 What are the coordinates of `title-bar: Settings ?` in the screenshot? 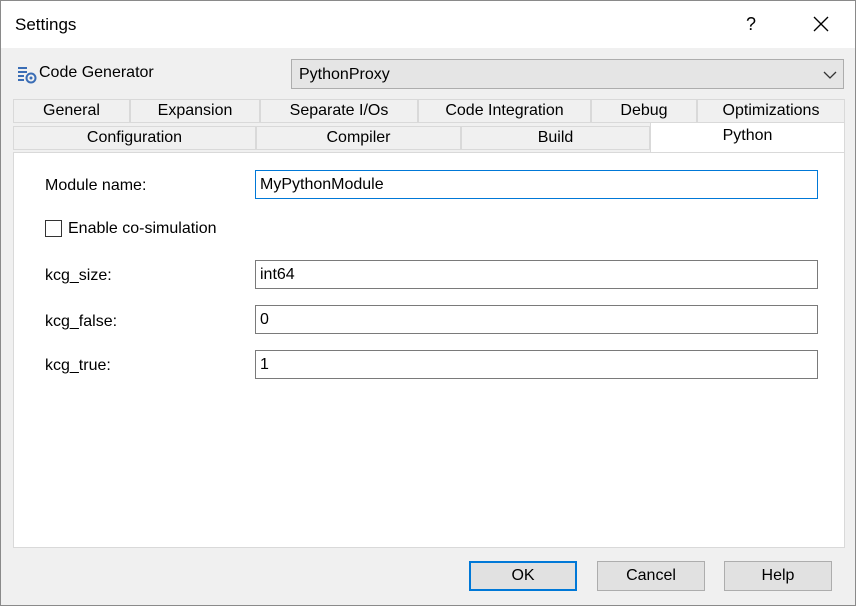 It's located at (428, 24).